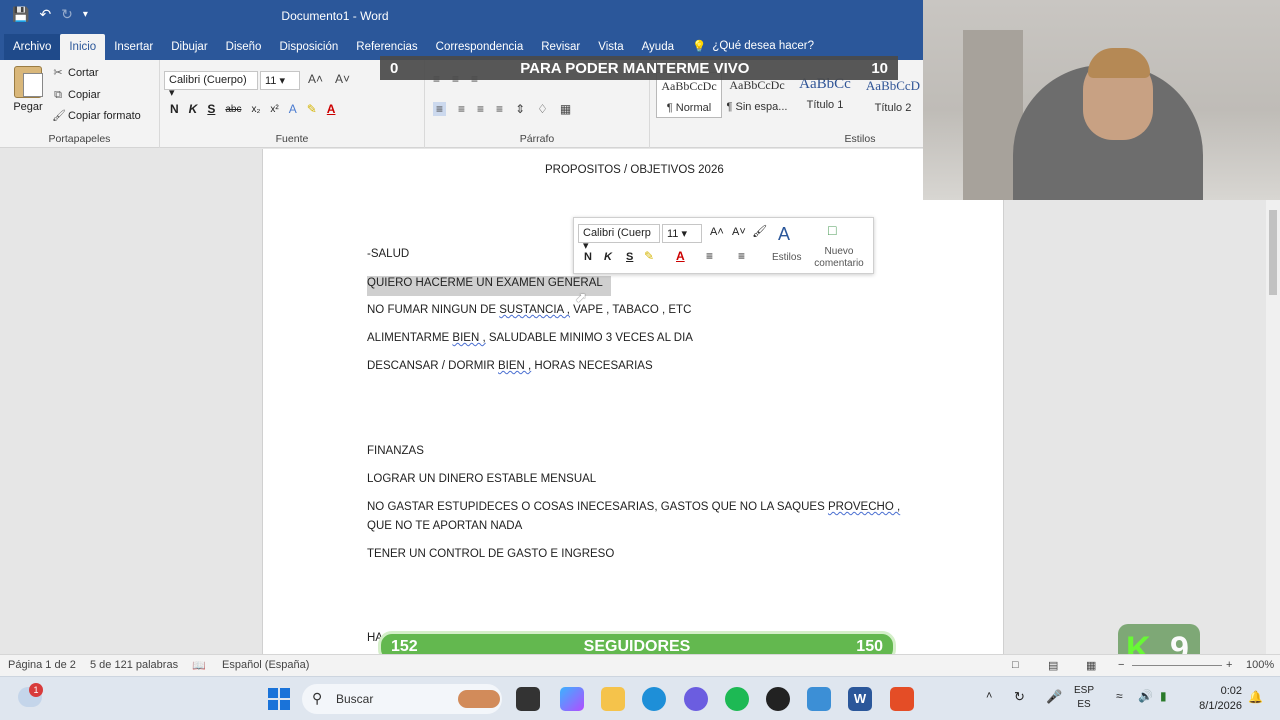  Describe the element at coordinates (402, 699) in the screenshot. I see `taskbar-search: ⚲ Buscar` at that location.